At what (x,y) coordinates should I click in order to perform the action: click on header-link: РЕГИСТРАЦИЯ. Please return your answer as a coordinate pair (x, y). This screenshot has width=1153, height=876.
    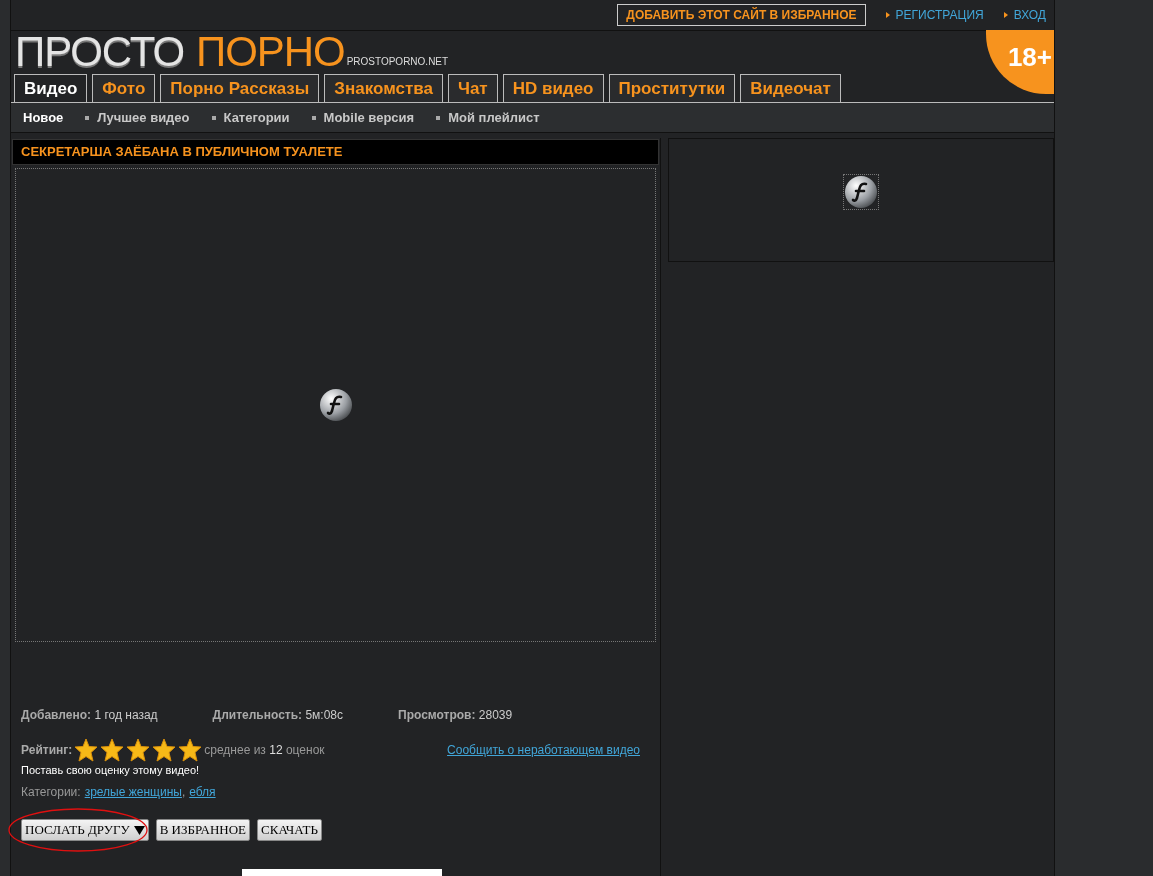
    Looking at the image, I should click on (939, 15).